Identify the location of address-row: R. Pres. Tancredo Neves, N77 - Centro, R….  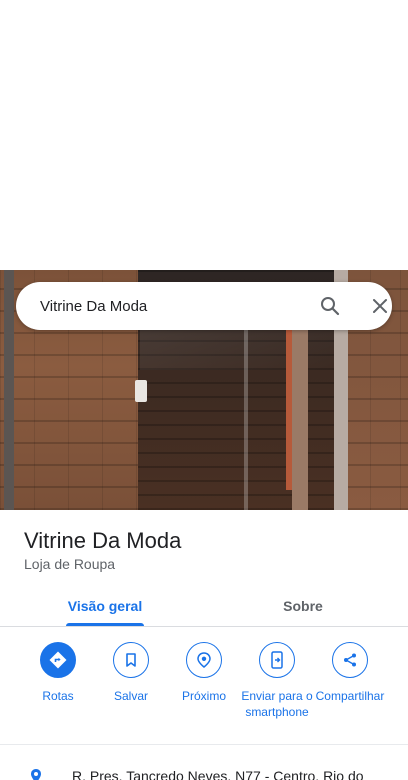
(204, 772).